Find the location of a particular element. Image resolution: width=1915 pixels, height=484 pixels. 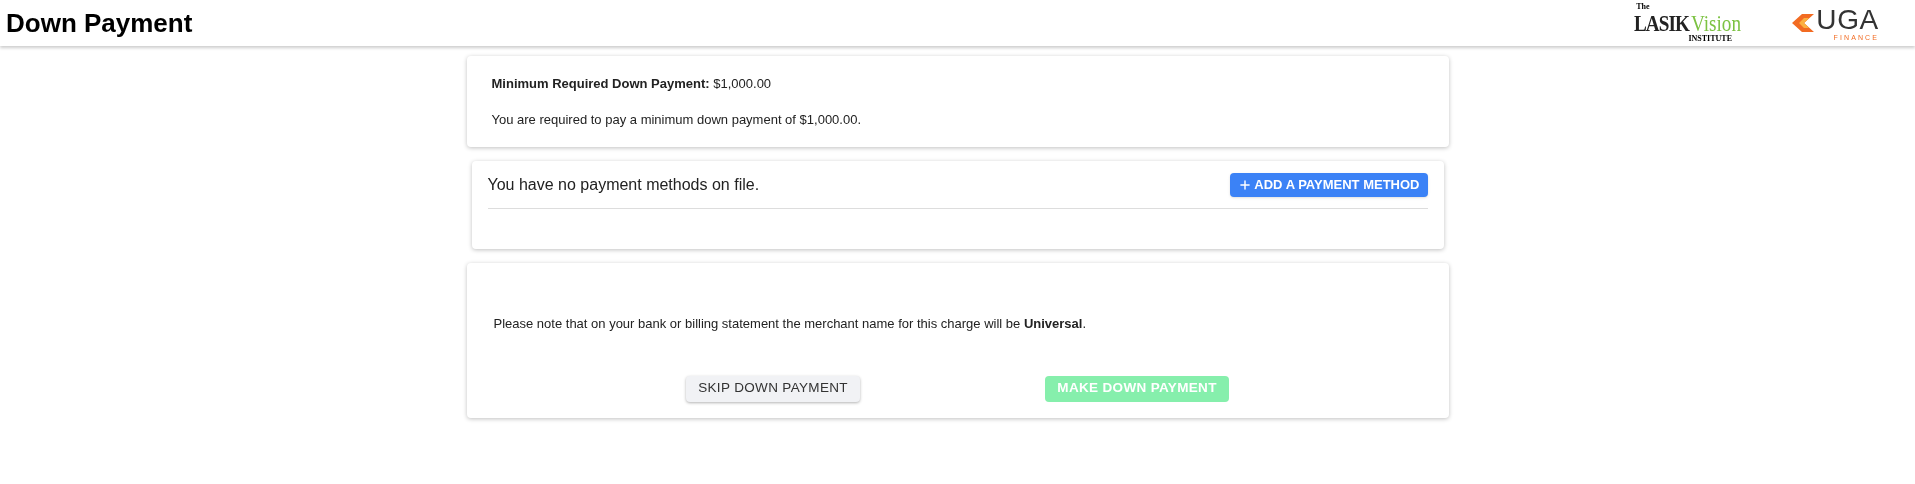

minimum-down-payment: Minimum Required Down Payment: $1,000.00 is located at coordinates (632, 84).